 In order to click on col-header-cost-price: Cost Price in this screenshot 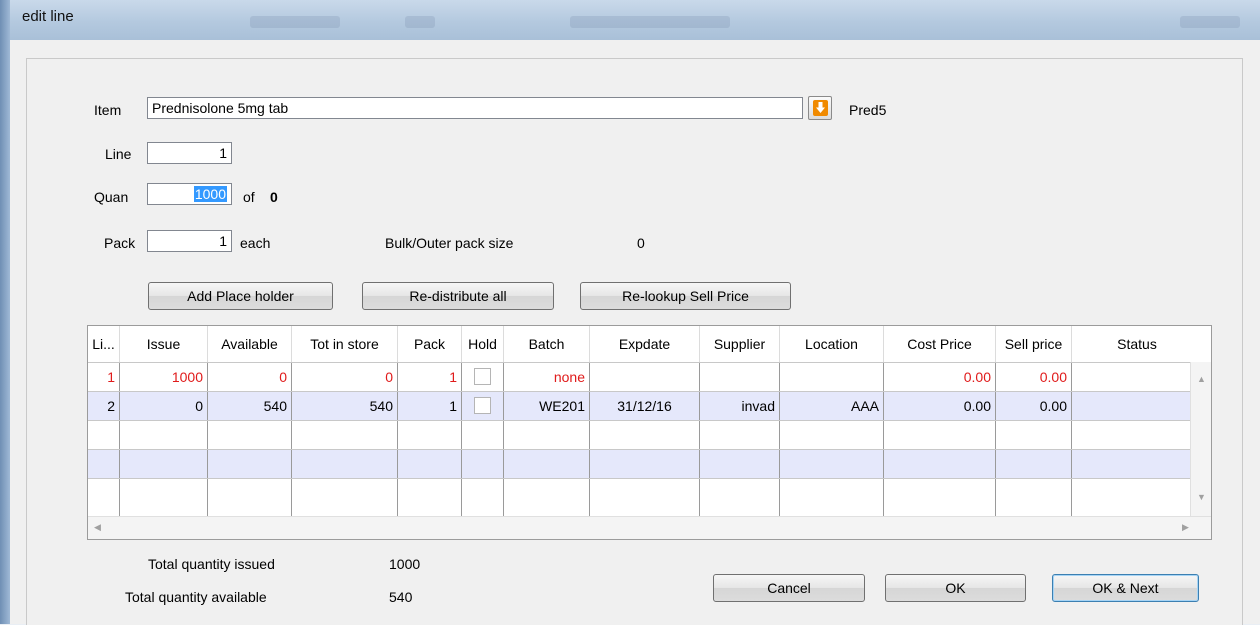, I will do `click(940, 344)`.